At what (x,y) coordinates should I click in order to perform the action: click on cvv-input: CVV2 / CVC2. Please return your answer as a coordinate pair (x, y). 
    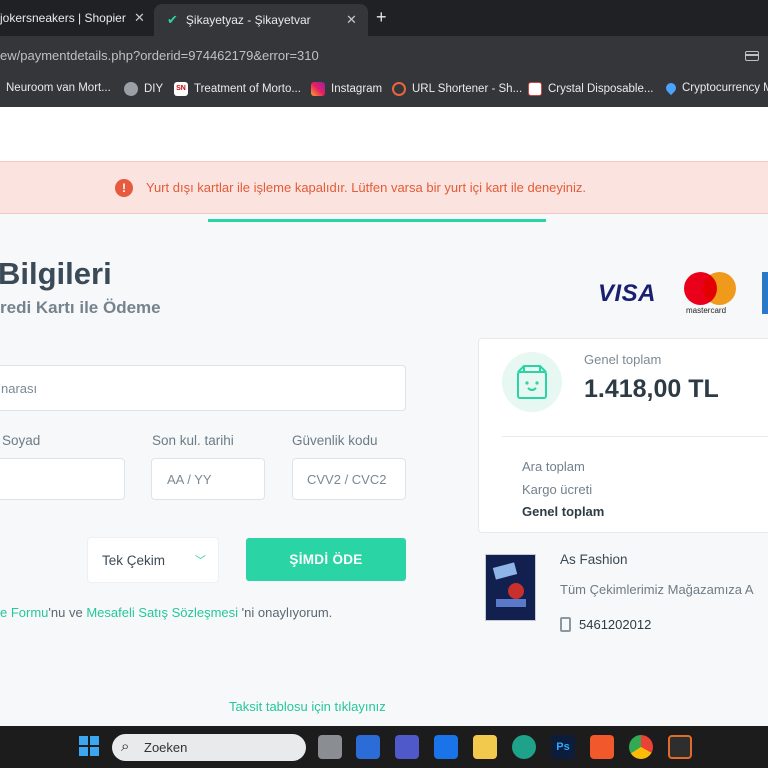
    Looking at the image, I should click on (349, 479).